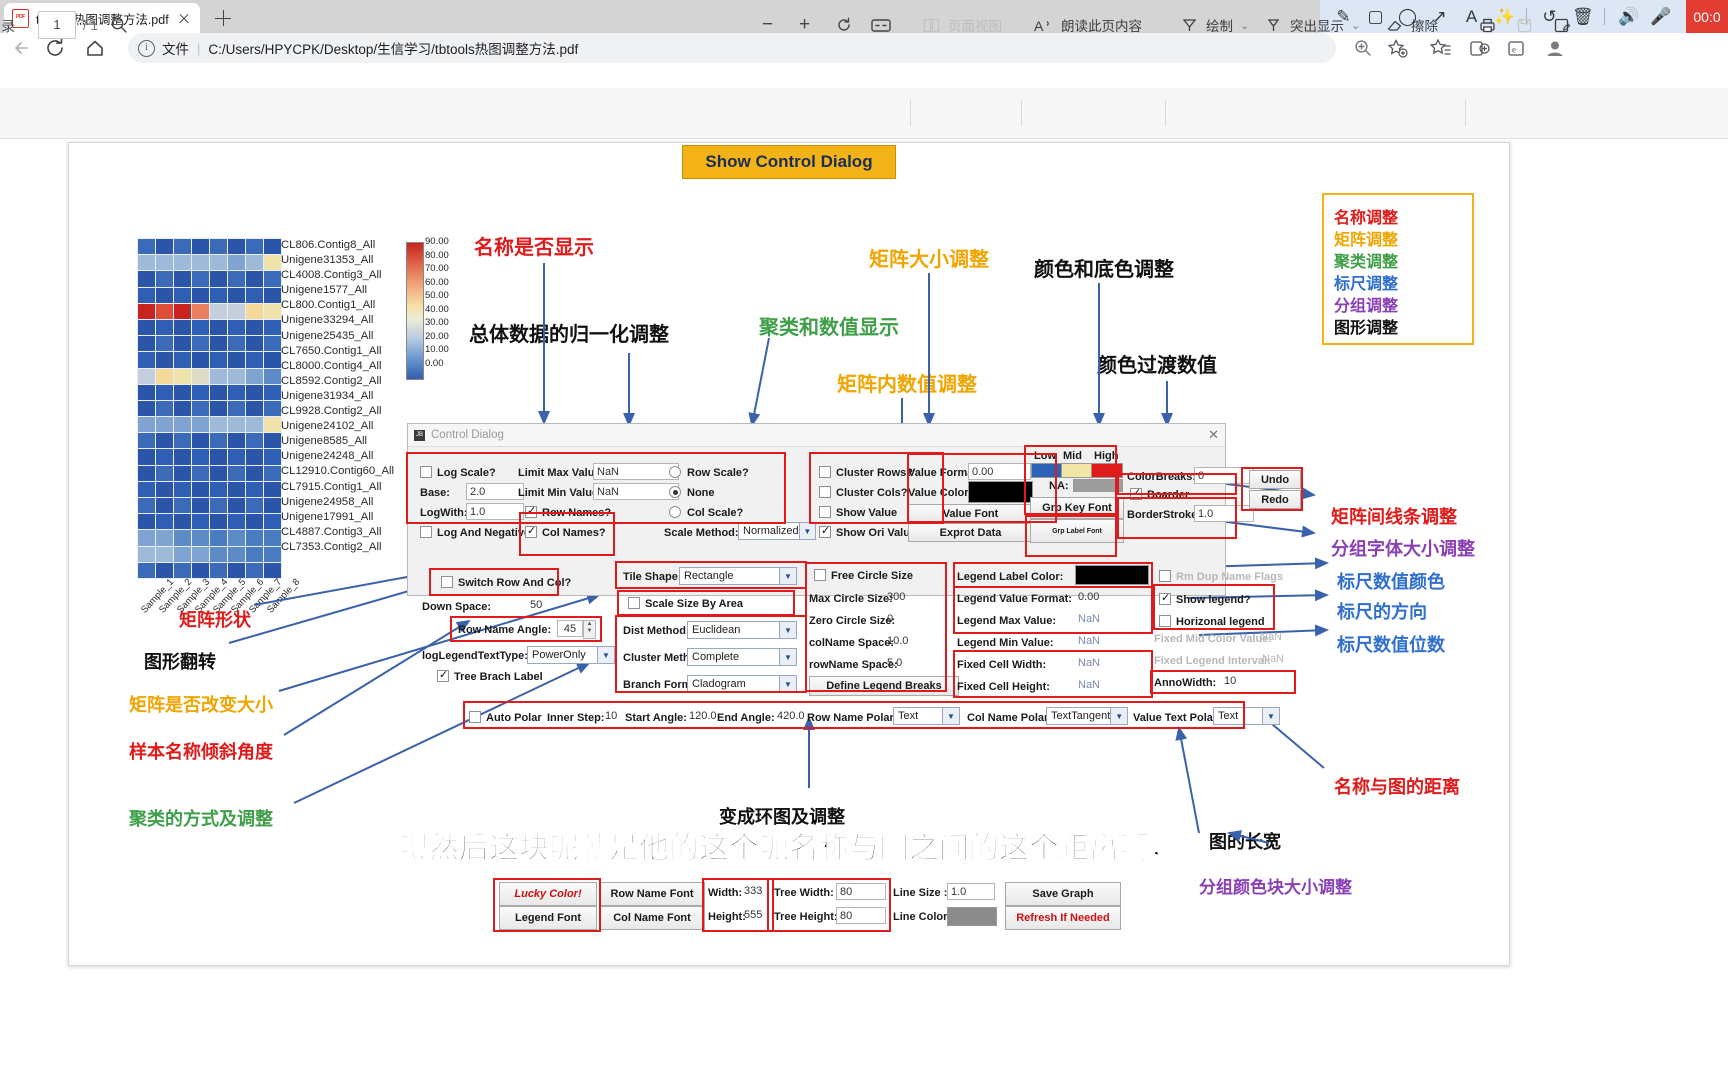 The image size is (1728, 1080). I want to click on grp-label-font-button: Grp Label Font, so click(1077, 531).